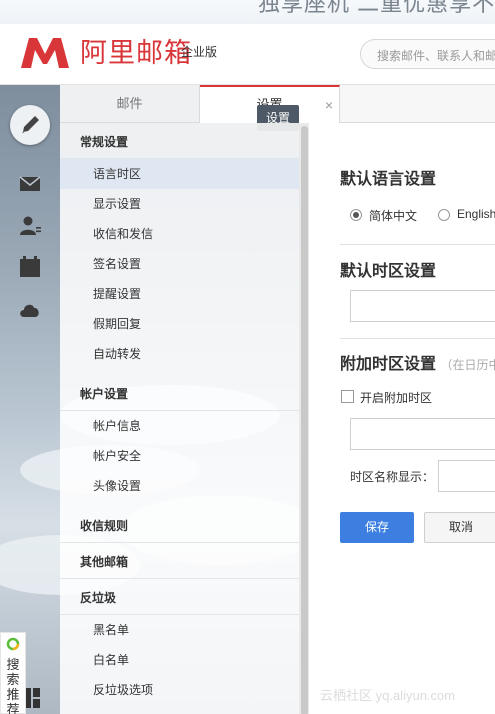 The height and width of the screenshot is (714, 495). What do you see at coordinates (329, 105) in the screenshot?
I see `close-icon: ×` at bounding box center [329, 105].